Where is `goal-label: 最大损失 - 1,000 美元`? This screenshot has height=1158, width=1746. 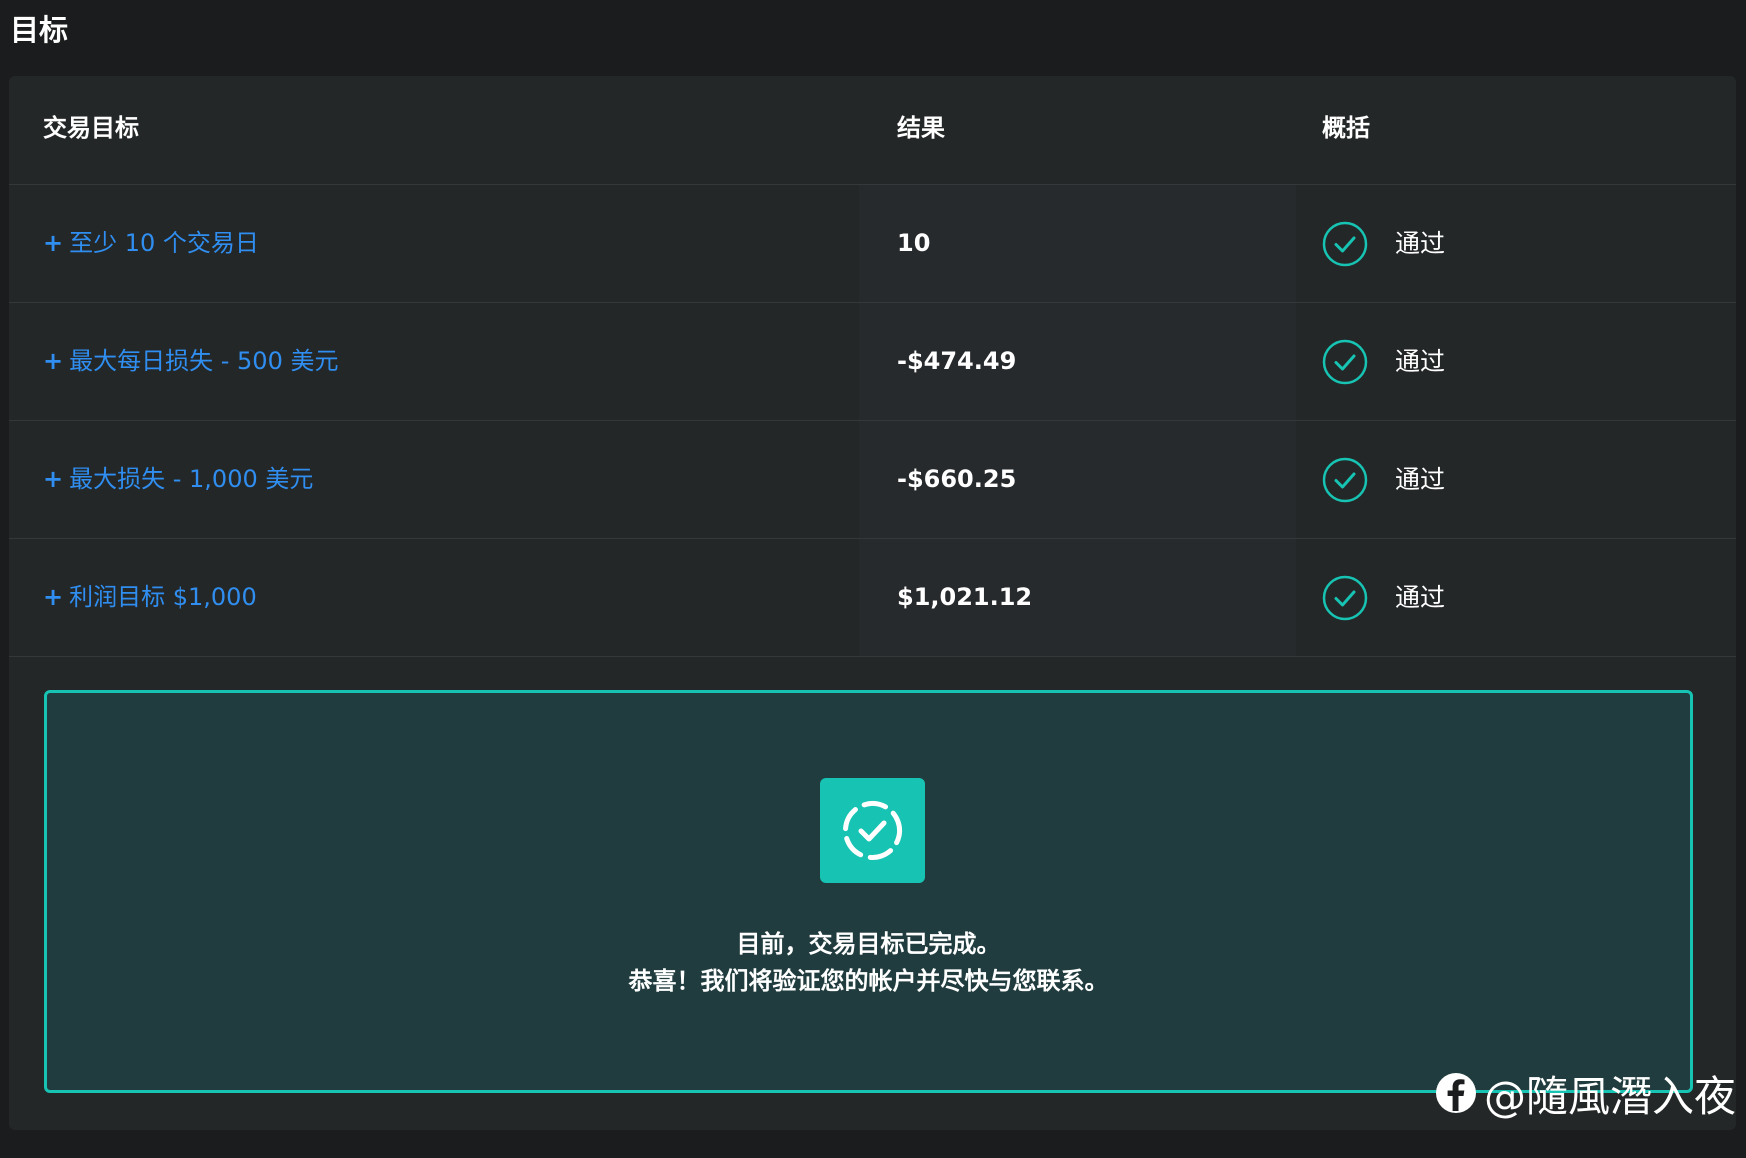
goal-label: 最大损失 - 1,000 美元 is located at coordinates (191, 479).